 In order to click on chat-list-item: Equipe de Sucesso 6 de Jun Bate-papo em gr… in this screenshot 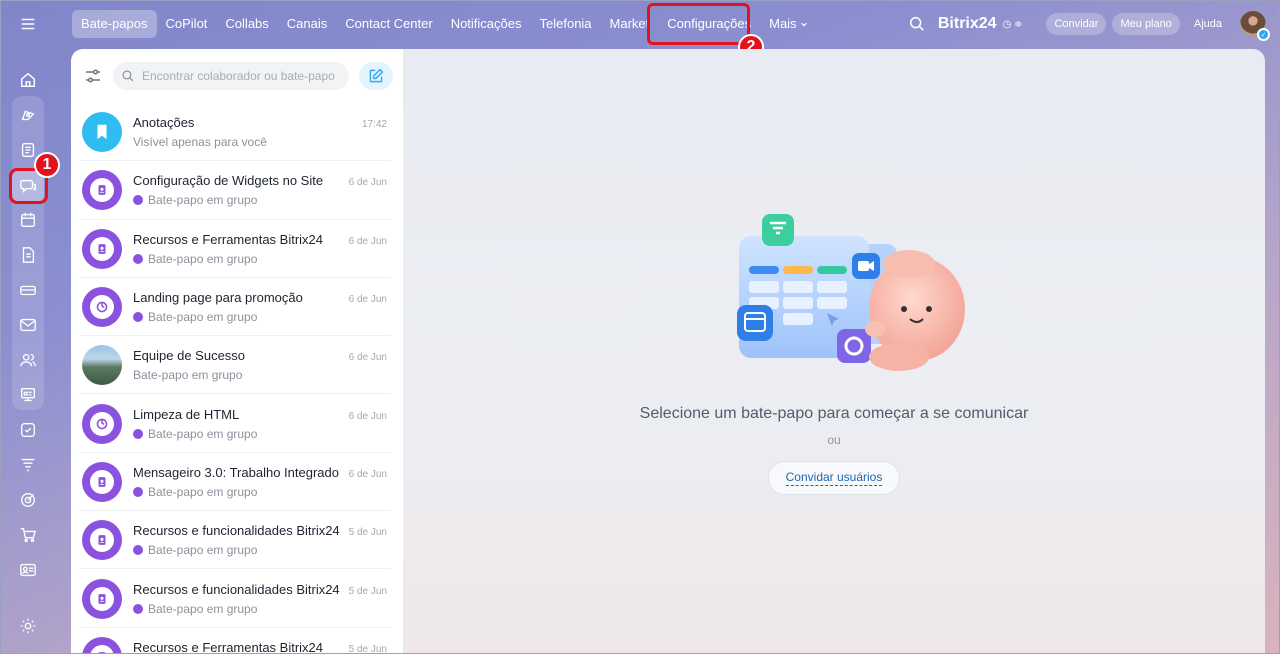, I will do `click(237, 365)`.